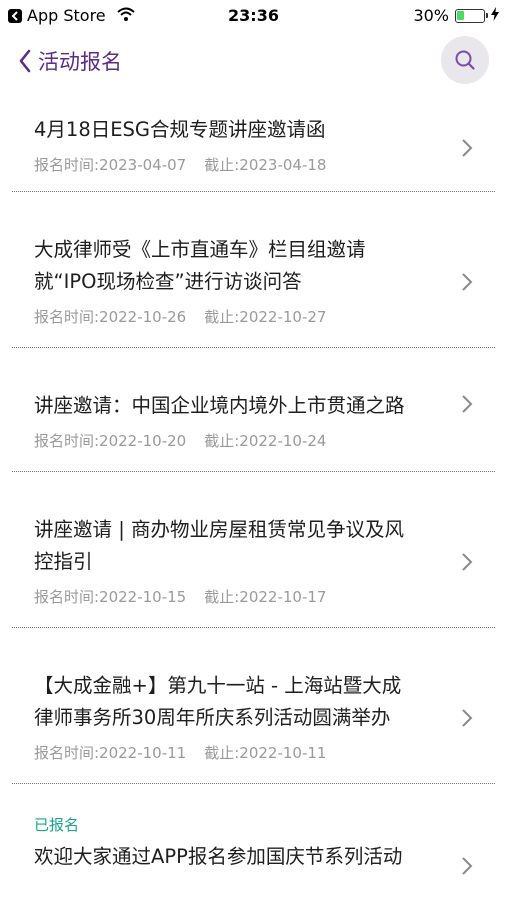 Image resolution: width=507 pixels, height=914 pixels. What do you see at coordinates (212, 717) in the screenshot?
I see `event-title-line: 律师事务所30周年所庆系列活动圆满举办` at bounding box center [212, 717].